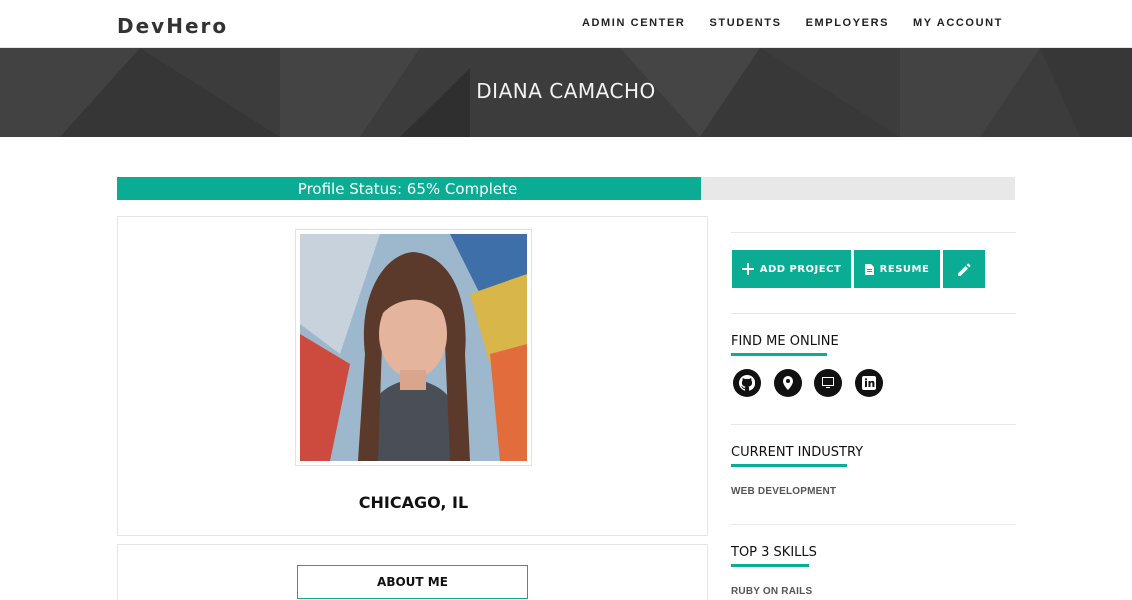 The width and height of the screenshot is (1132, 600). I want to click on add-project-label: ADD PROJECT, so click(800, 269).